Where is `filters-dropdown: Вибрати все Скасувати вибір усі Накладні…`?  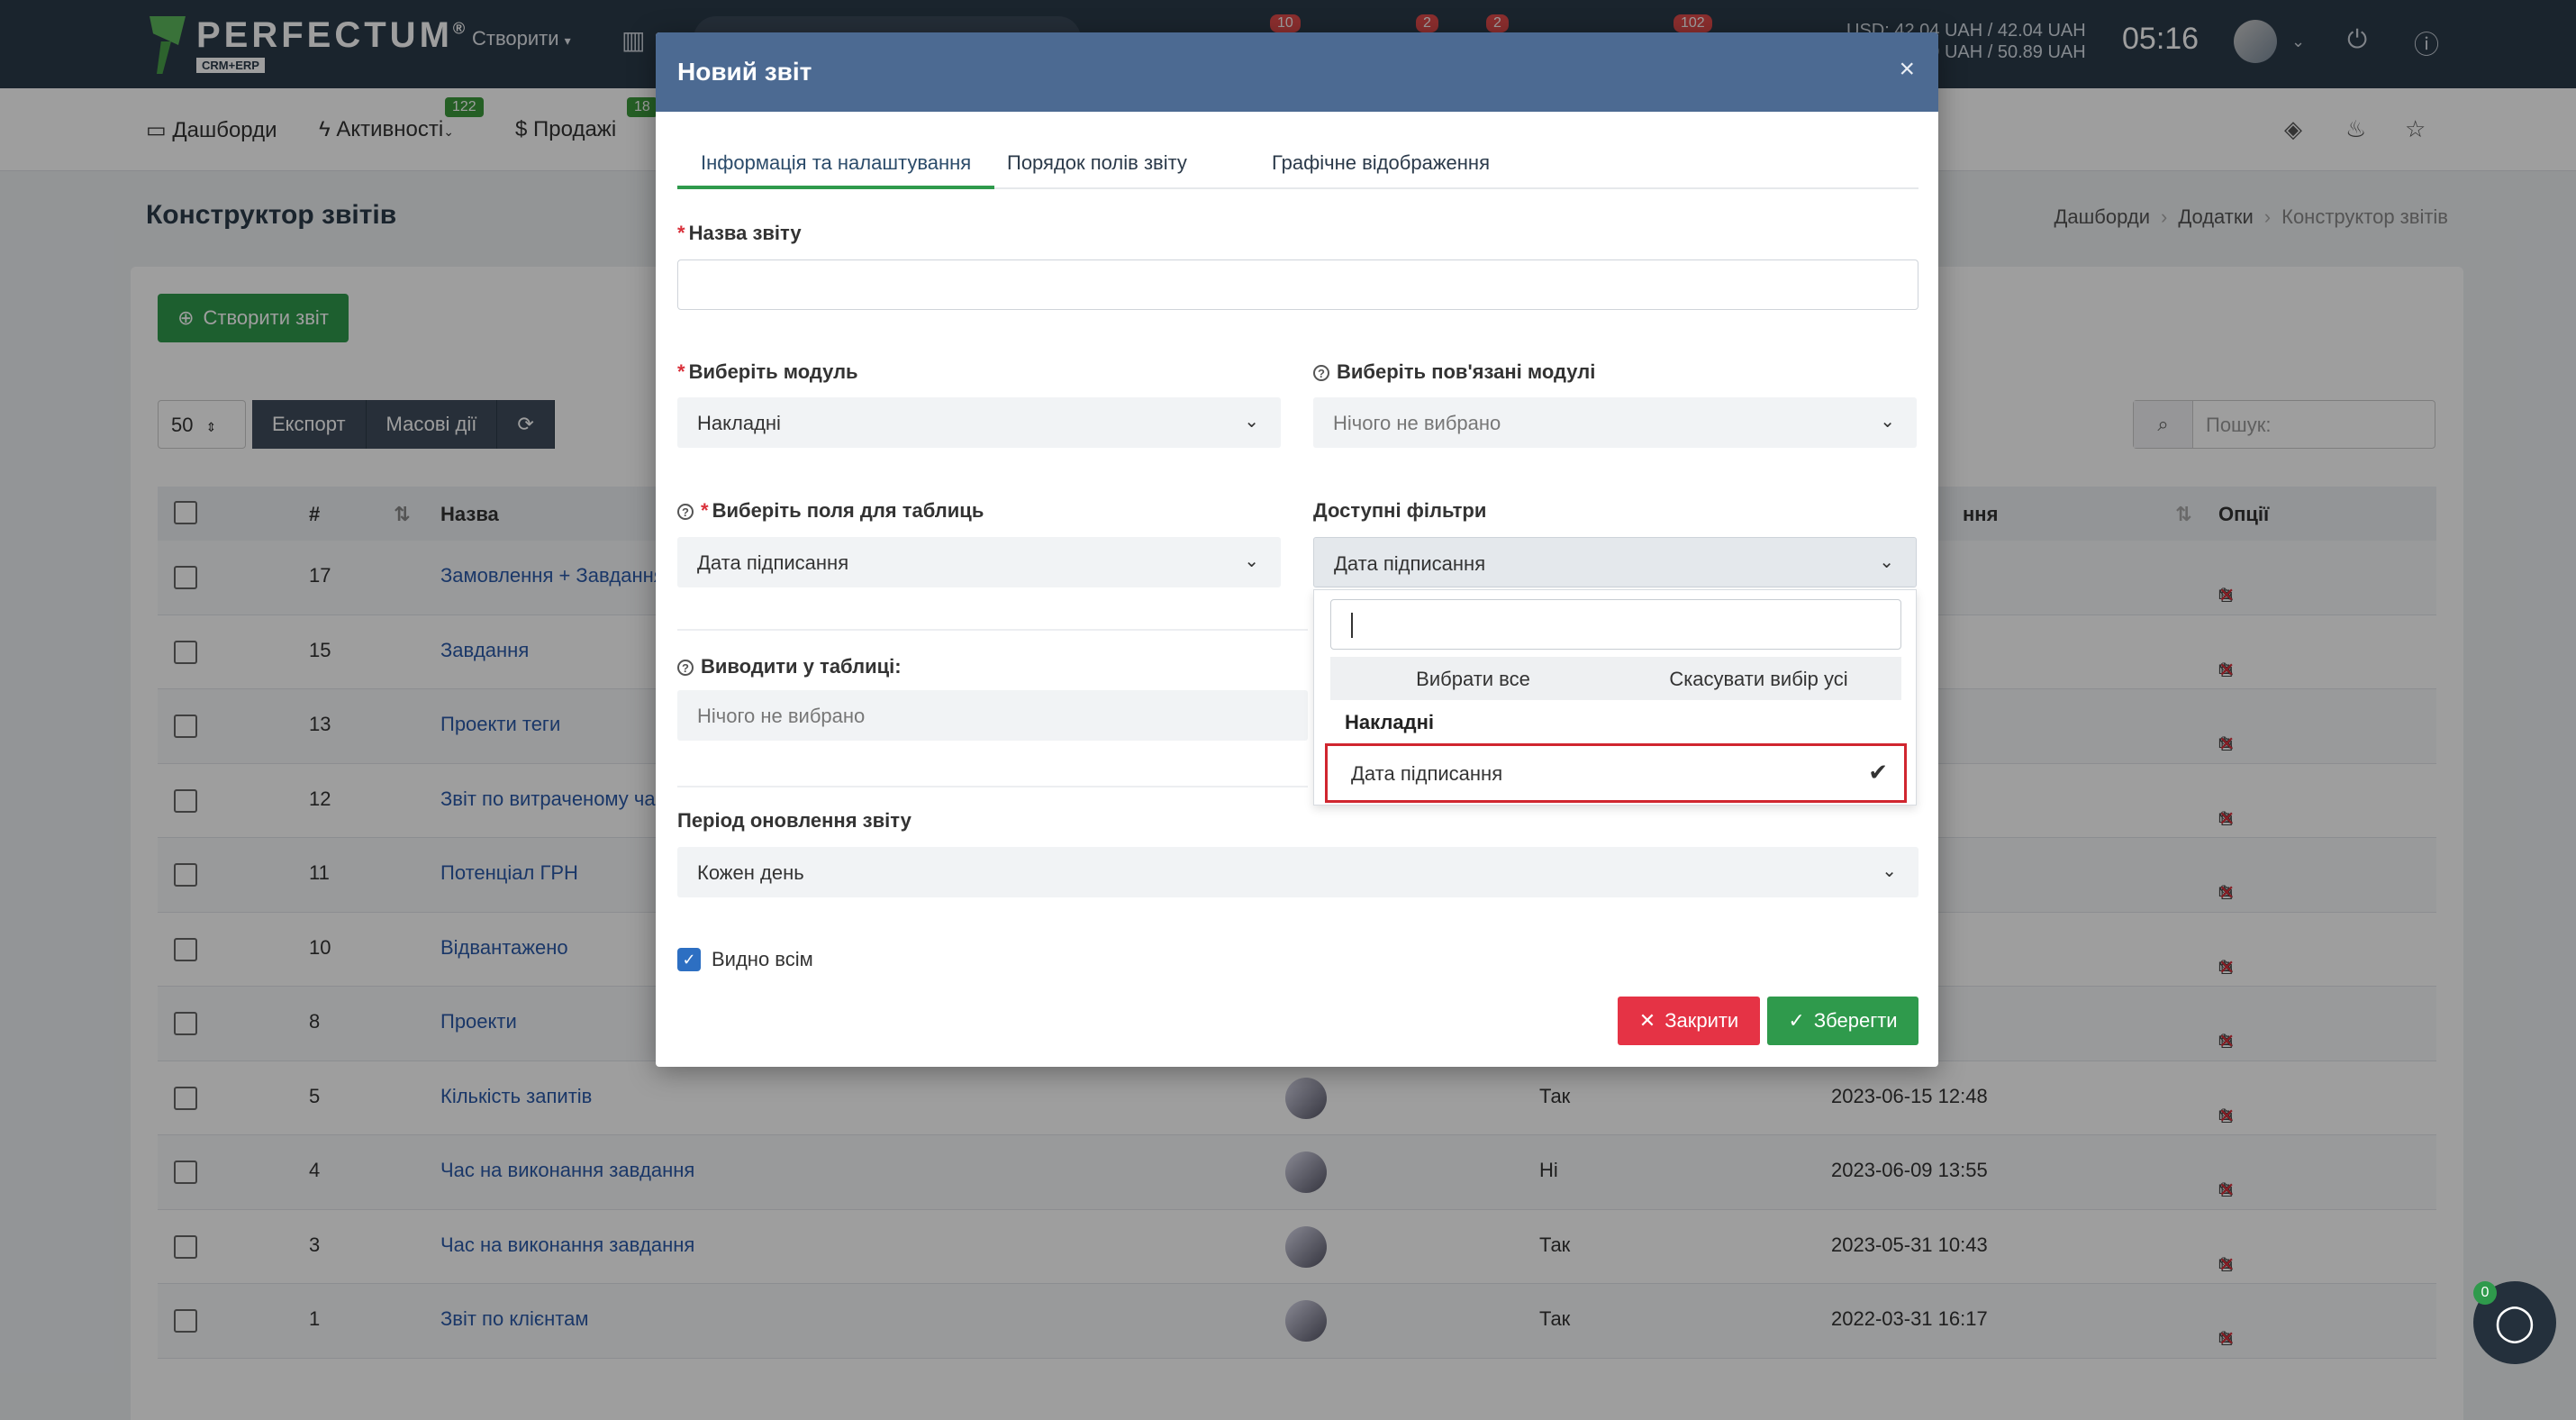 filters-dropdown: Вибрати все Скасувати вибір усі Накладні… is located at coordinates (1615, 697).